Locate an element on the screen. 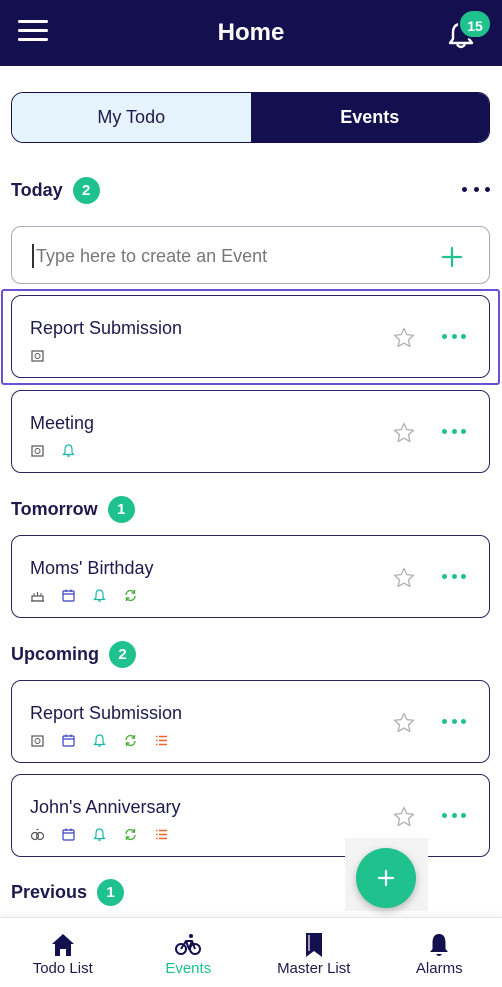  section-tomorrow-header: Tomorrow 1 is located at coordinates (73, 509).